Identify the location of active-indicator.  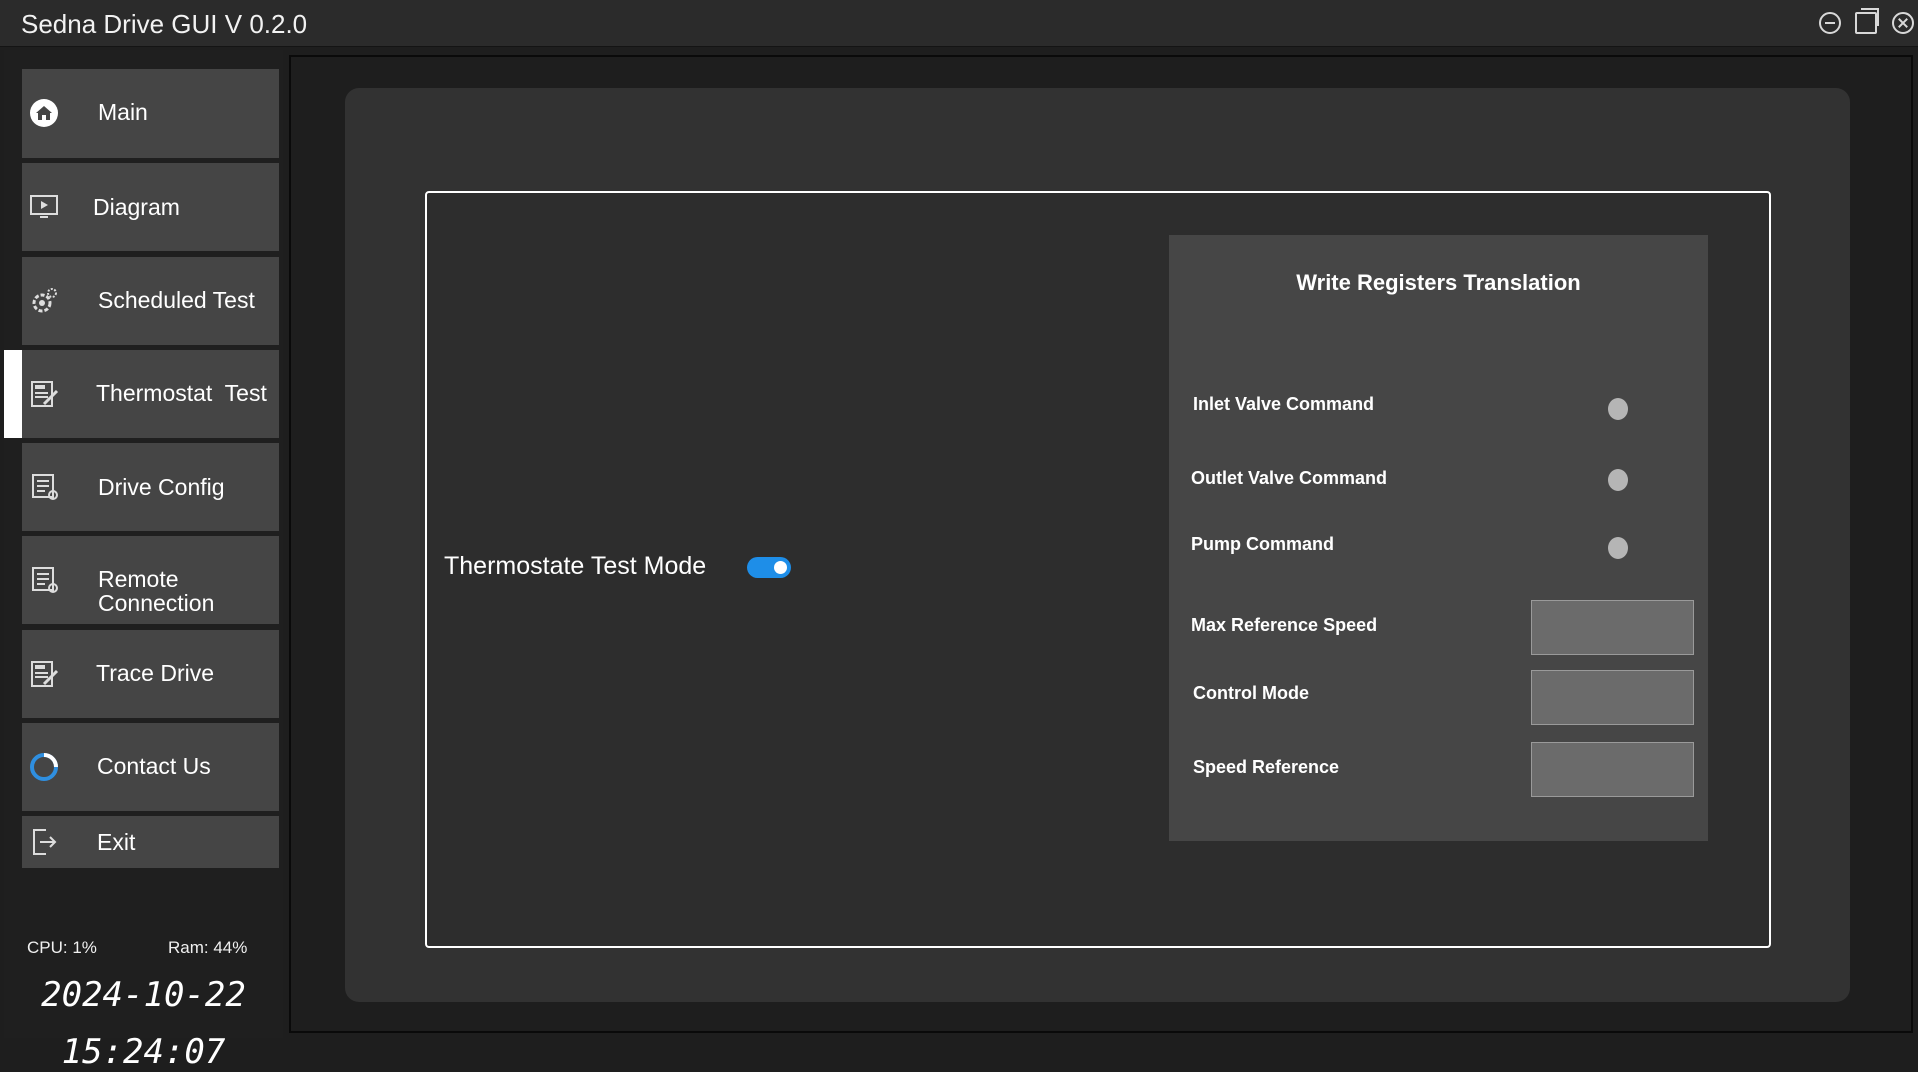
(13, 394).